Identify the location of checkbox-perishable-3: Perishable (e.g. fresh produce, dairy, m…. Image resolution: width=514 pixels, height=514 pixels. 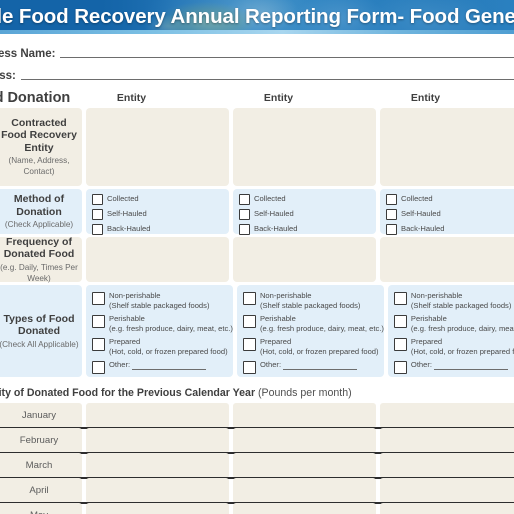
(453, 323).